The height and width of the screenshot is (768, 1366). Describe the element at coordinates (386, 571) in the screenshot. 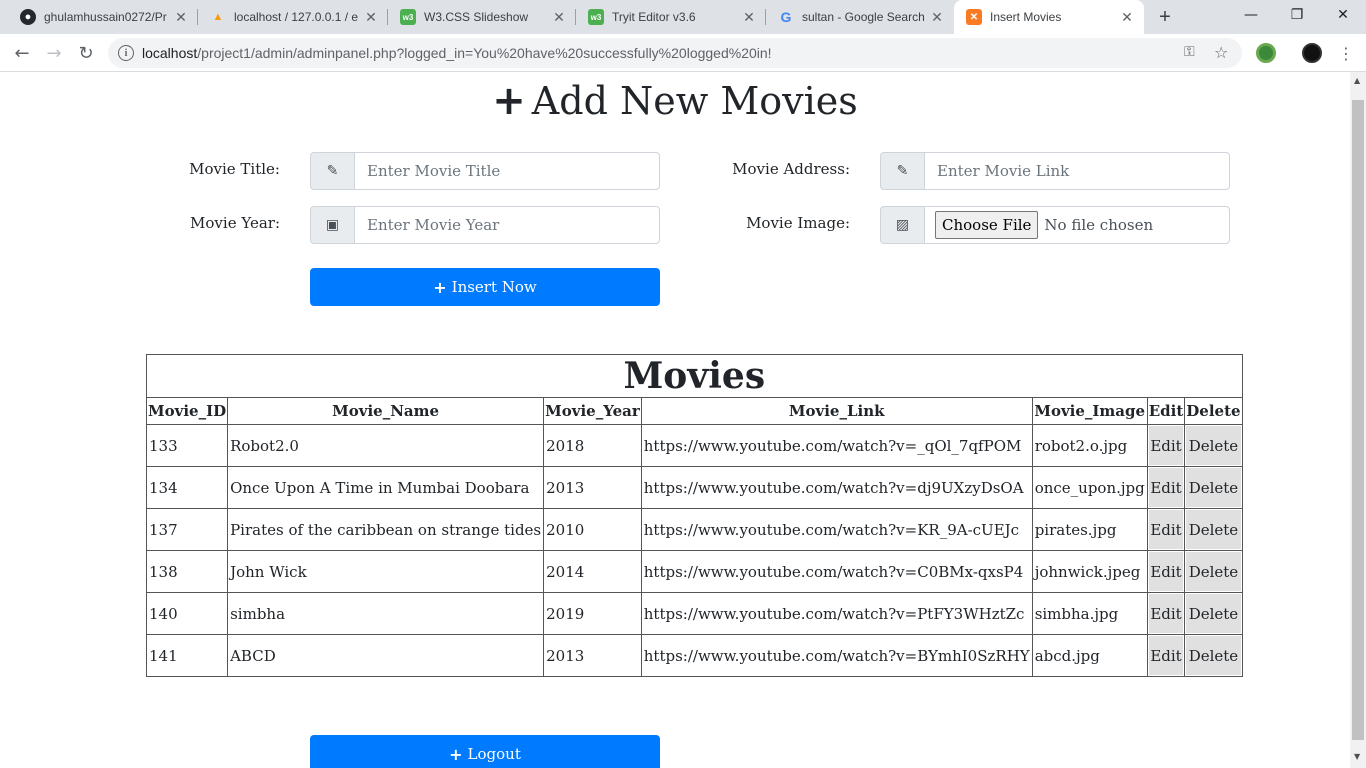

I see `cell-name: John Wick` at that location.